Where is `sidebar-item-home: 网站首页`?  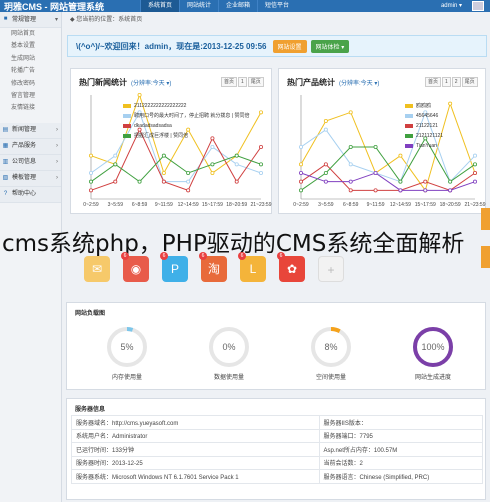 sidebar-item-home: 网站首页 is located at coordinates (30, 34).